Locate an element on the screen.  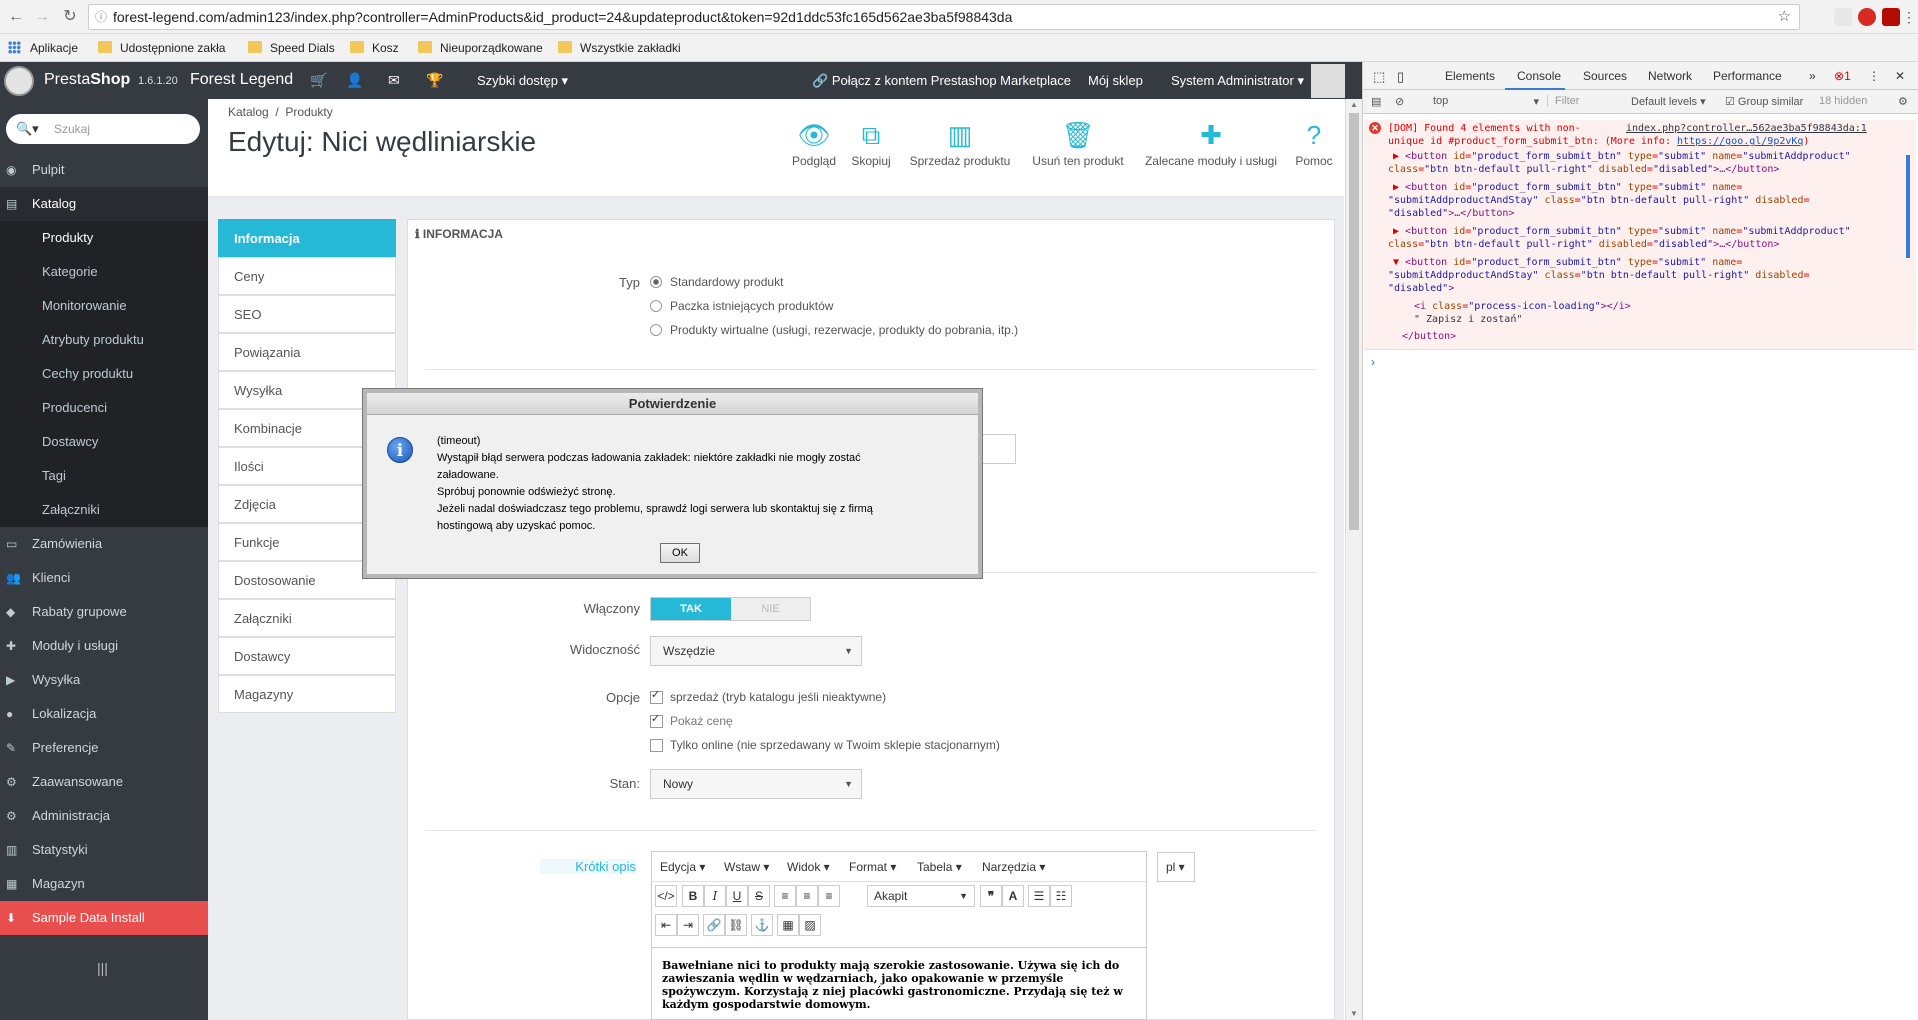
trophy-icon: 🏆 is located at coordinates (434, 80).